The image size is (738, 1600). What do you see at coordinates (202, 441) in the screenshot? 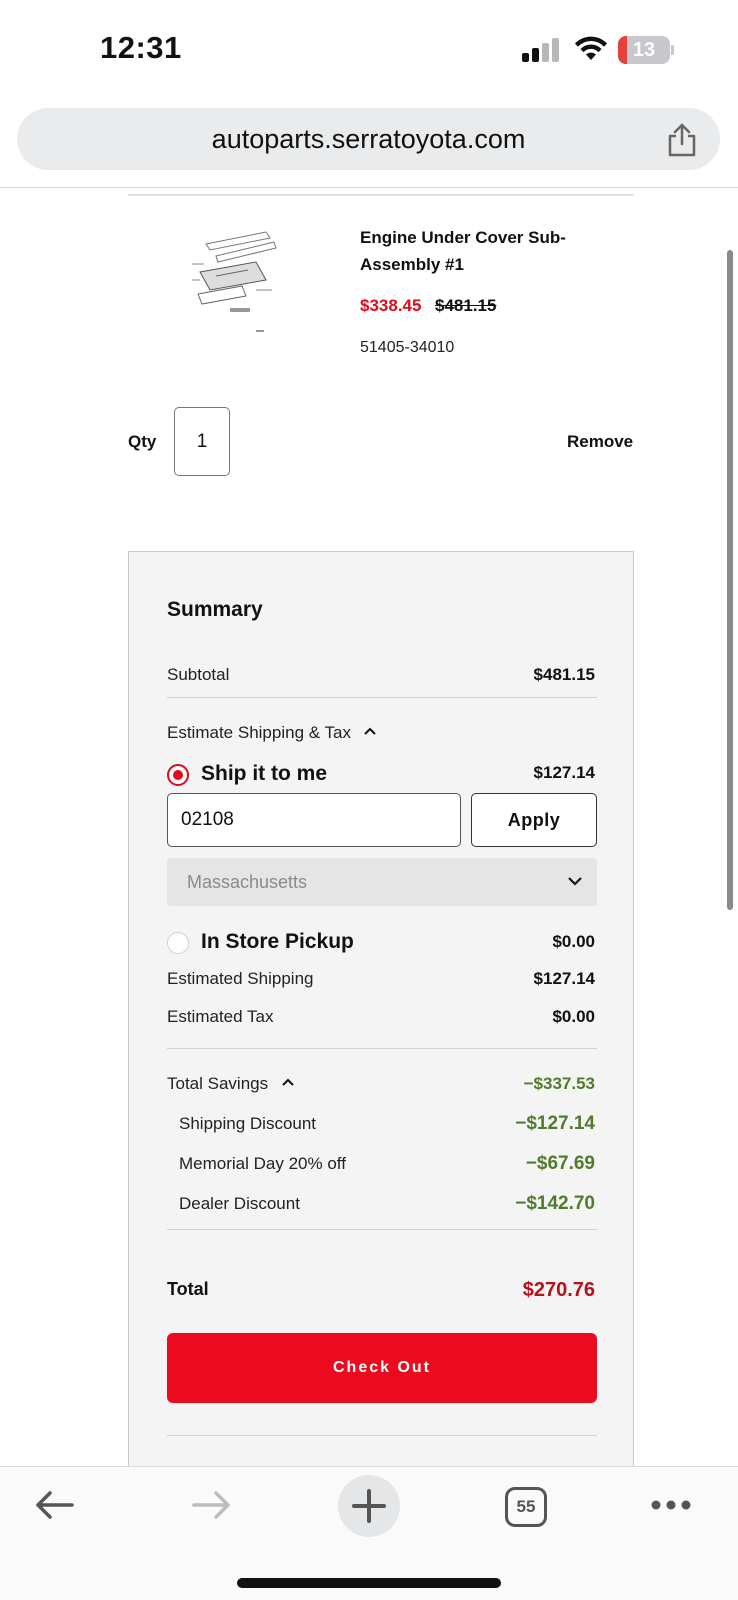
I see `quantity-input: 1` at bounding box center [202, 441].